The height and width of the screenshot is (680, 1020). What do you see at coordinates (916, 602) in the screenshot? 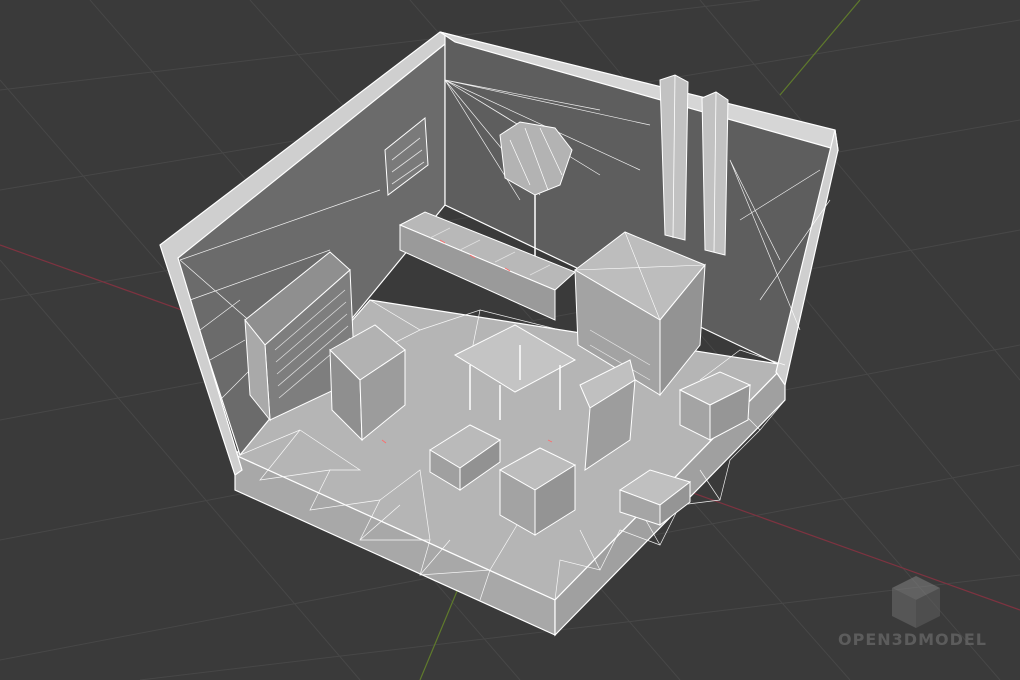
I see `cube-icon` at bounding box center [916, 602].